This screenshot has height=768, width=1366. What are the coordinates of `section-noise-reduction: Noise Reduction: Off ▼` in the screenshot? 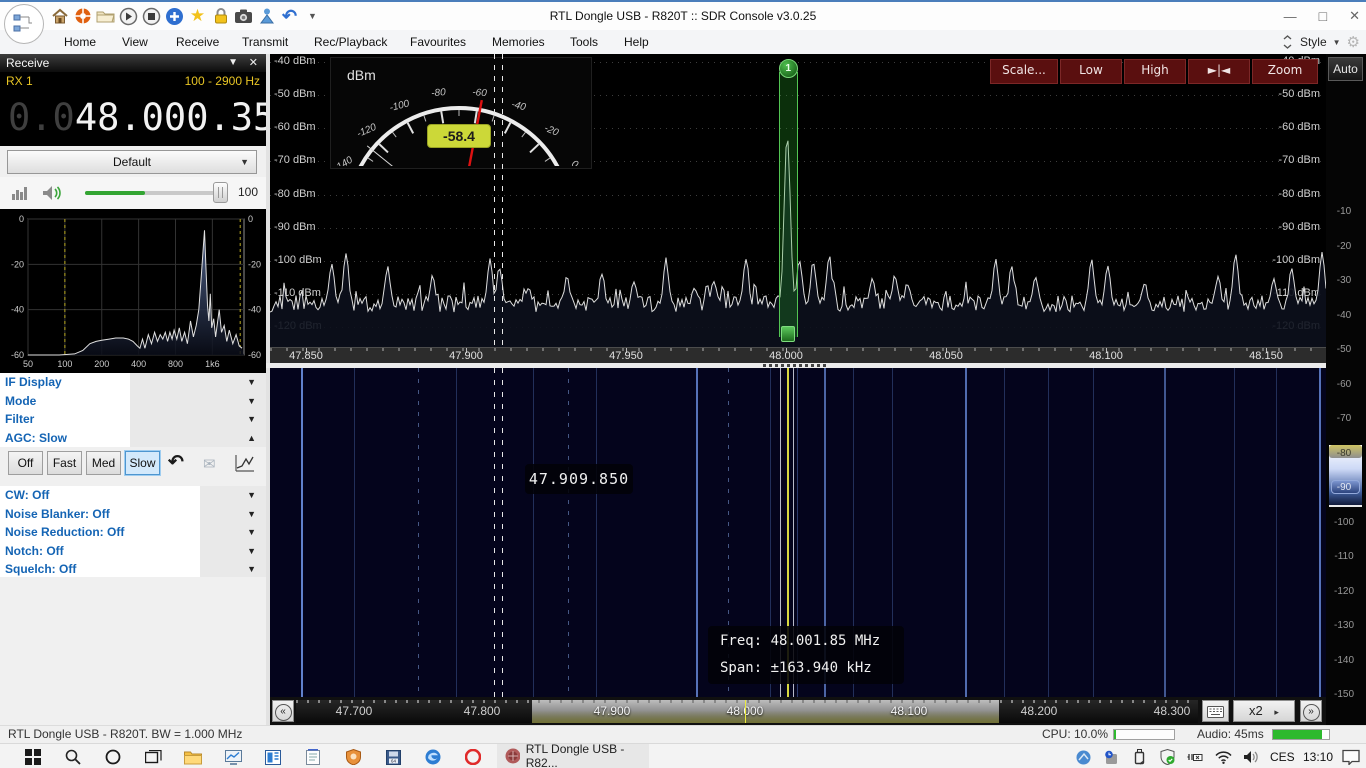 It's located at (133, 532).